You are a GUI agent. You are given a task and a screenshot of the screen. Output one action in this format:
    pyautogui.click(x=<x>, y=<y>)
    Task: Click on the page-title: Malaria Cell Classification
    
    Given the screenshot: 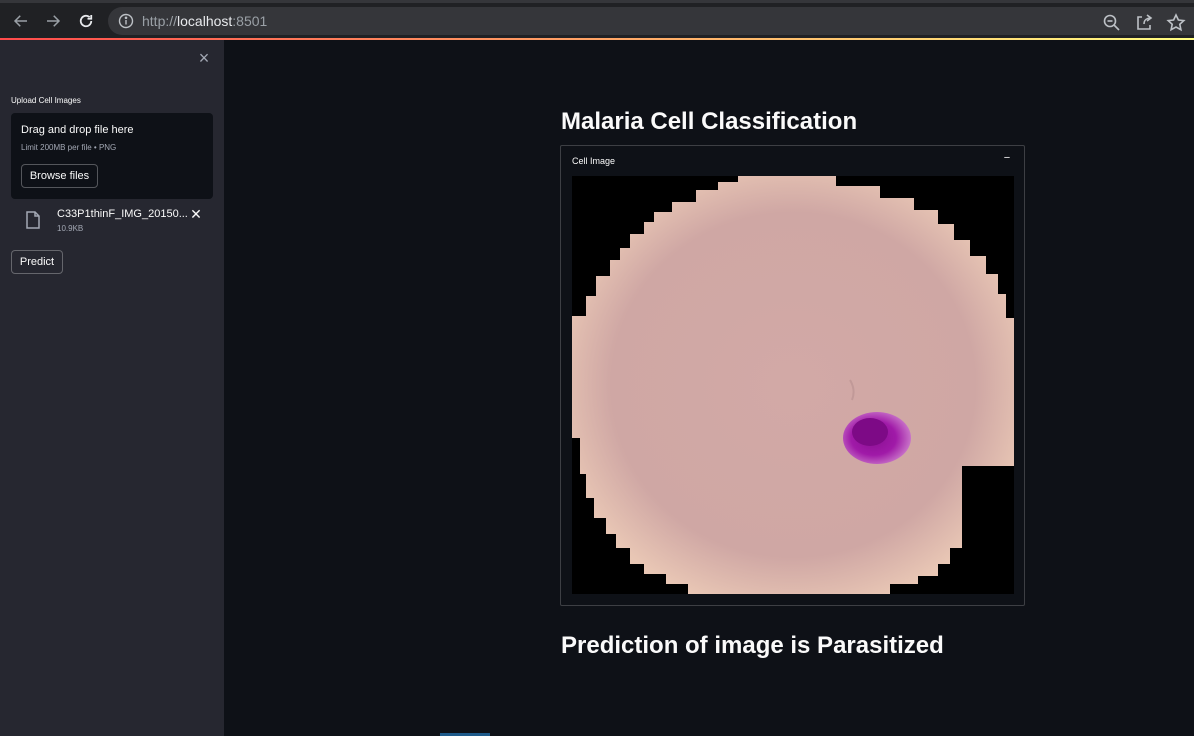 What is the action you would take?
    pyautogui.click(x=709, y=121)
    